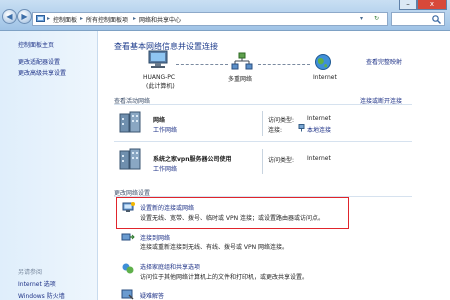 The width and height of the screenshot is (450, 300). What do you see at coordinates (319, 118) in the screenshot?
I see `network-1-access-value: Internet` at bounding box center [319, 118].